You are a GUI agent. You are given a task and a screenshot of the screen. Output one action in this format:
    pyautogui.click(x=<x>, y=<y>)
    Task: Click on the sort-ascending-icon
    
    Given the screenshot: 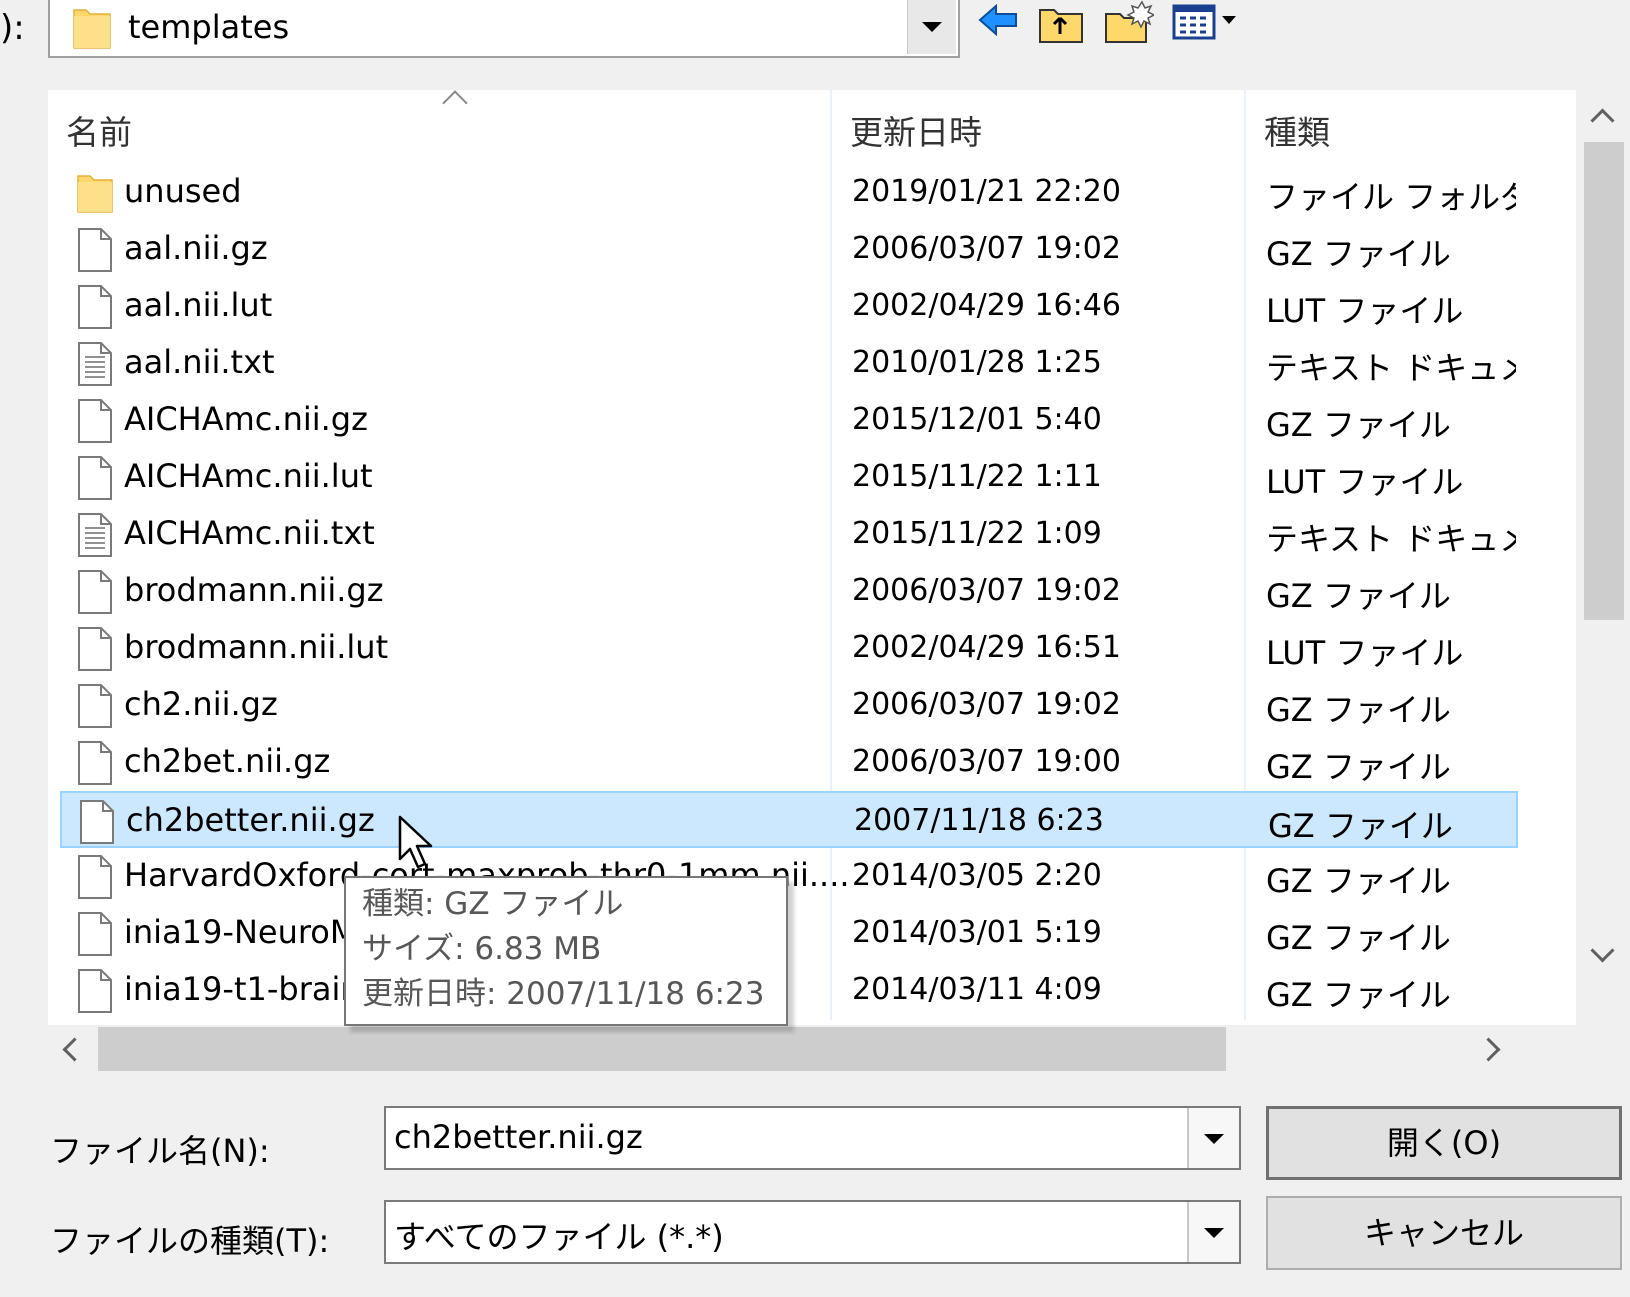 What is the action you would take?
    pyautogui.click(x=455, y=103)
    